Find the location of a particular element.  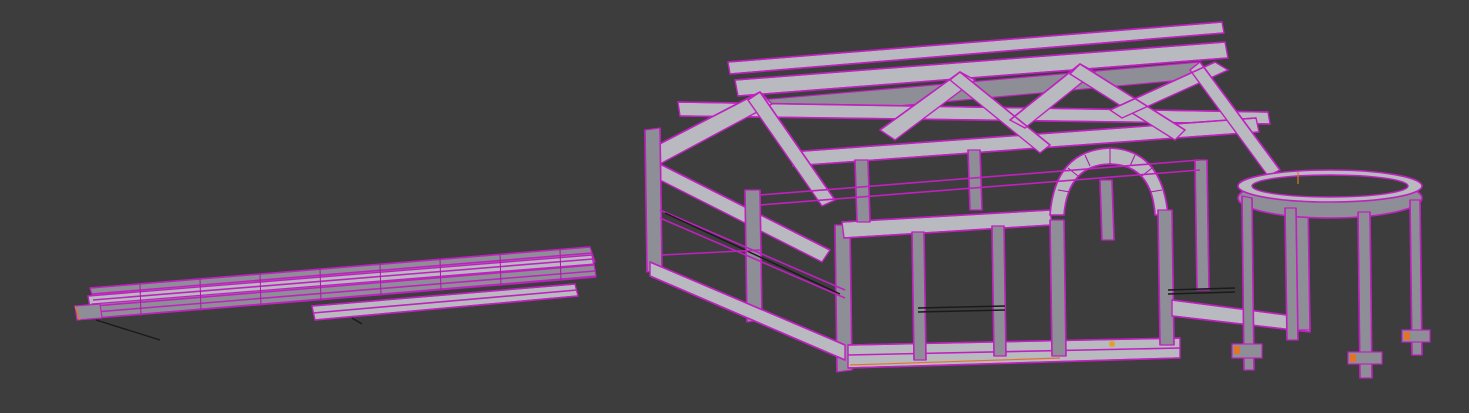

timber-stack is located at coordinates (335, 293).